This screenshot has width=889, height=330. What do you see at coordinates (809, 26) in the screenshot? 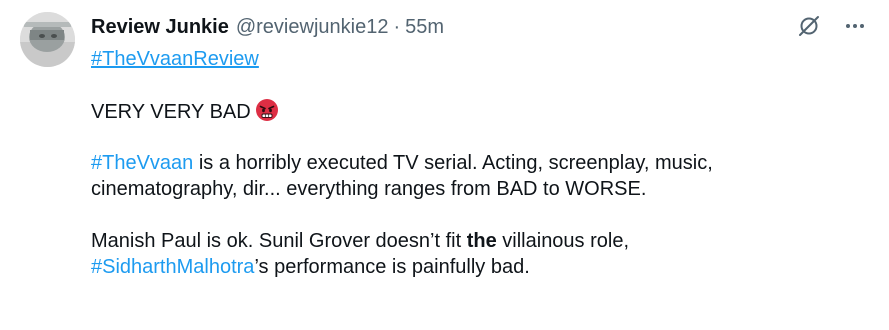
I see `grok-icon` at bounding box center [809, 26].